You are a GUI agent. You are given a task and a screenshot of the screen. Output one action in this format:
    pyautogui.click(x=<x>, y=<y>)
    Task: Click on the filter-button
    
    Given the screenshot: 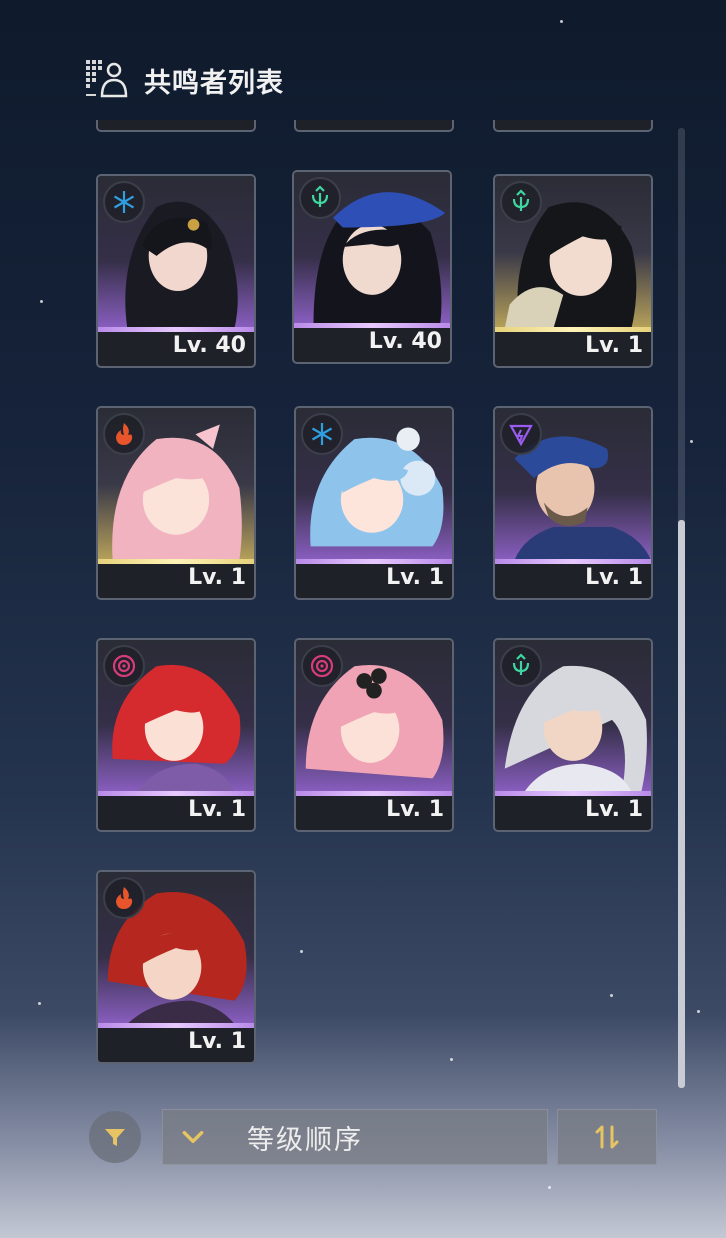 What is the action you would take?
    pyautogui.click(x=115, y=1137)
    